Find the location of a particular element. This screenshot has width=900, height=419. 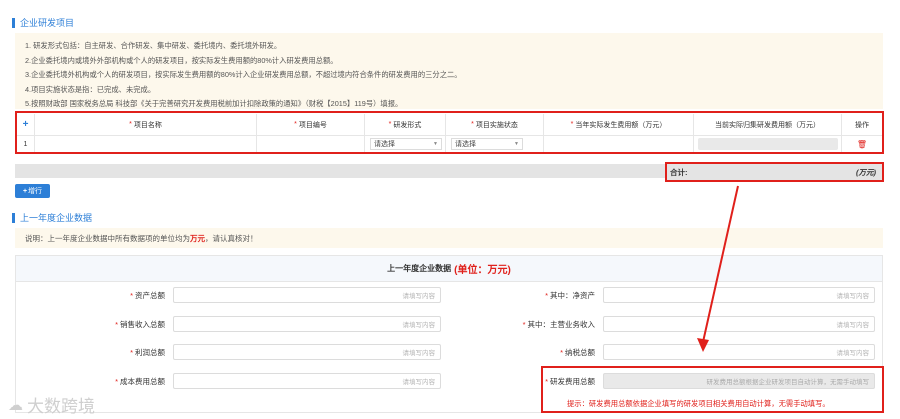

add-row-icon: + is located at coordinates (26, 124).